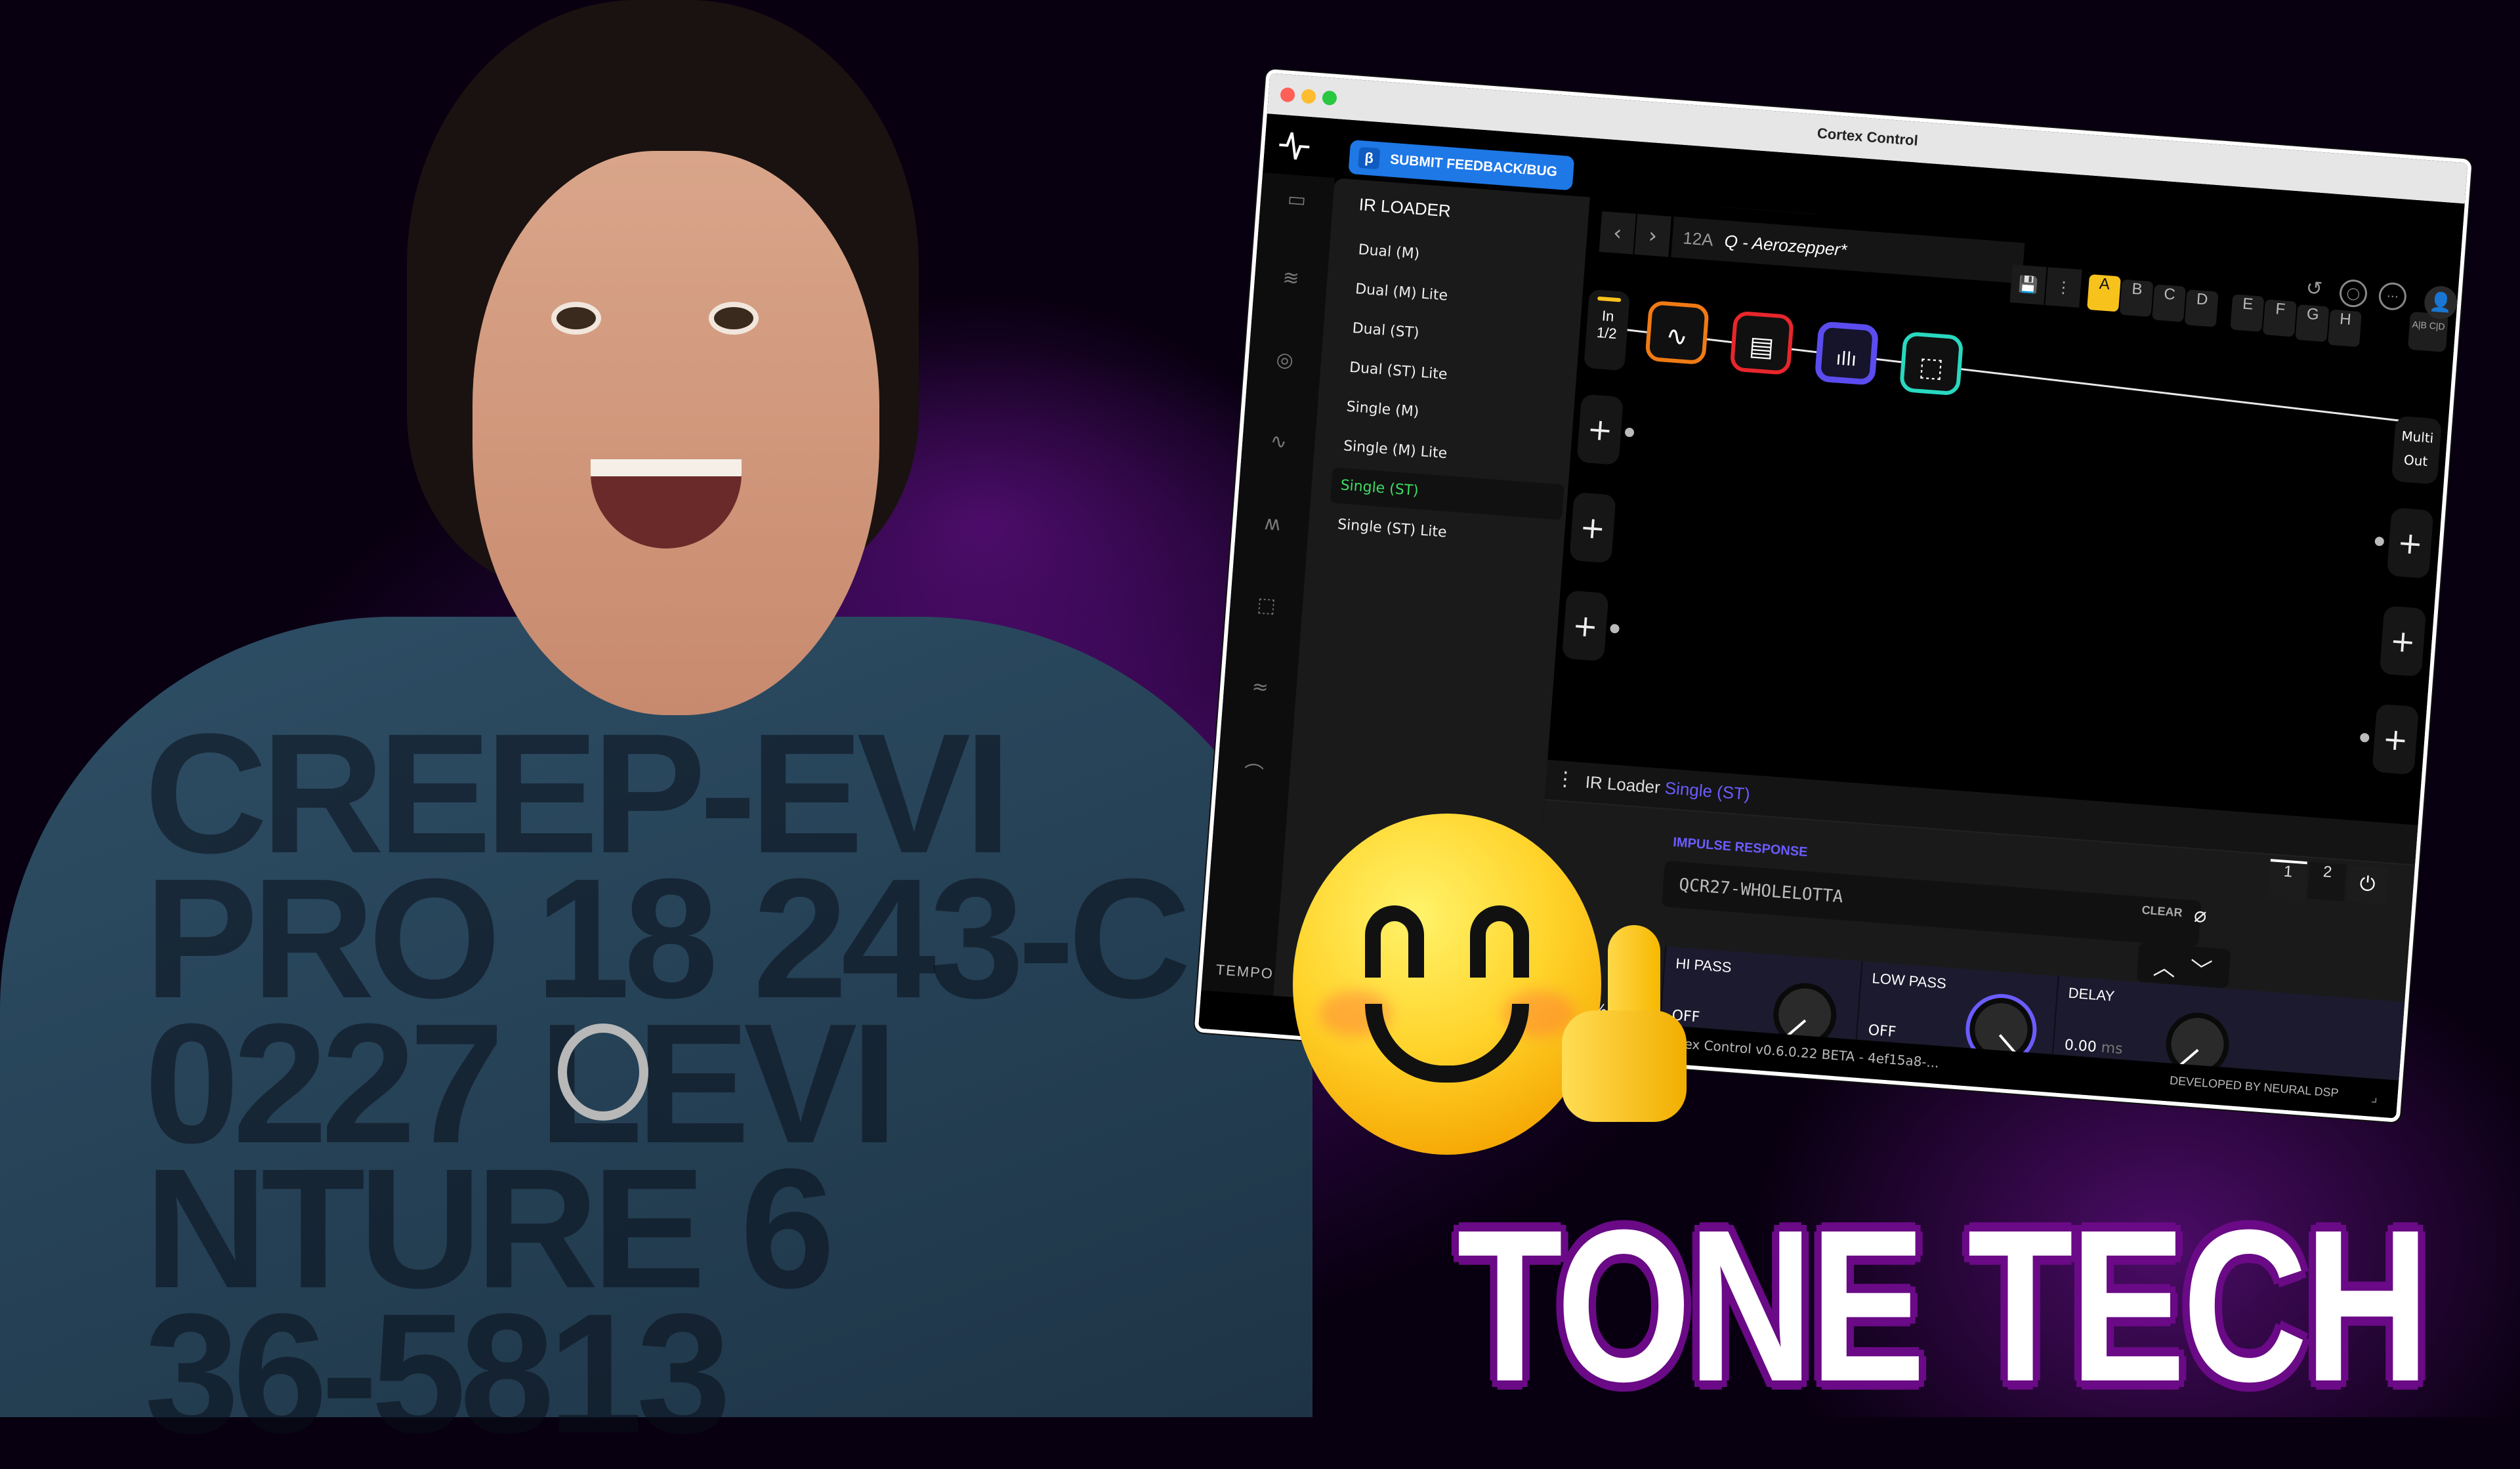 The width and height of the screenshot is (2520, 1469). Describe the element at coordinates (576, 318) in the screenshot. I see `left-eye` at that location.